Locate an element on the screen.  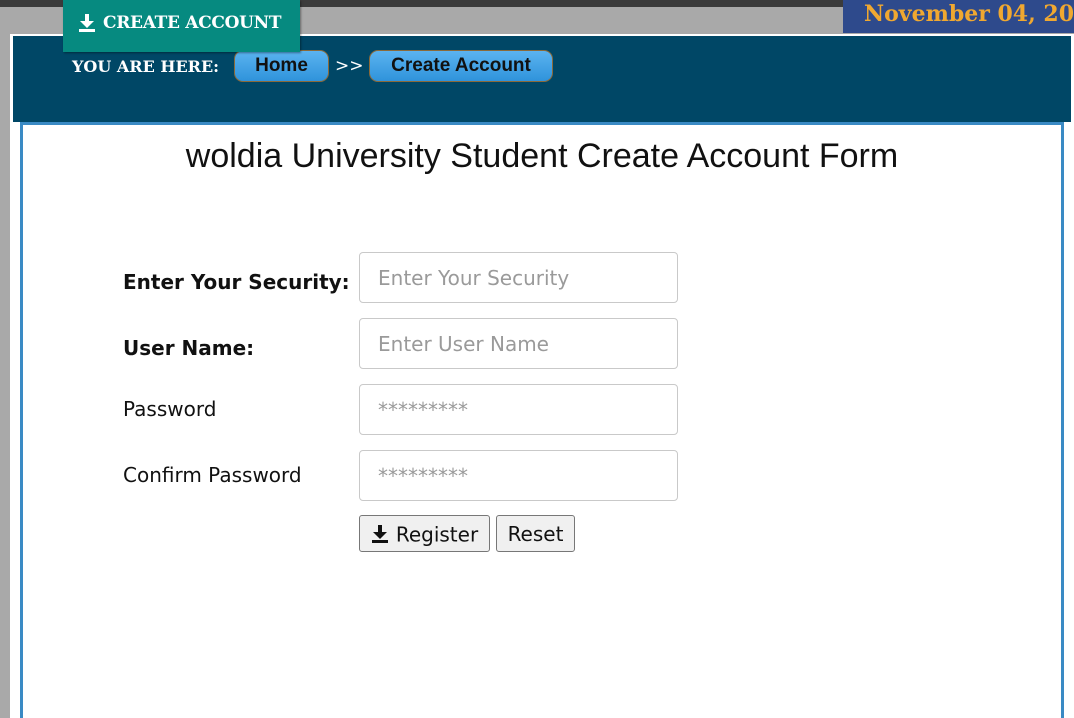
password-input is located at coordinates (518, 409).